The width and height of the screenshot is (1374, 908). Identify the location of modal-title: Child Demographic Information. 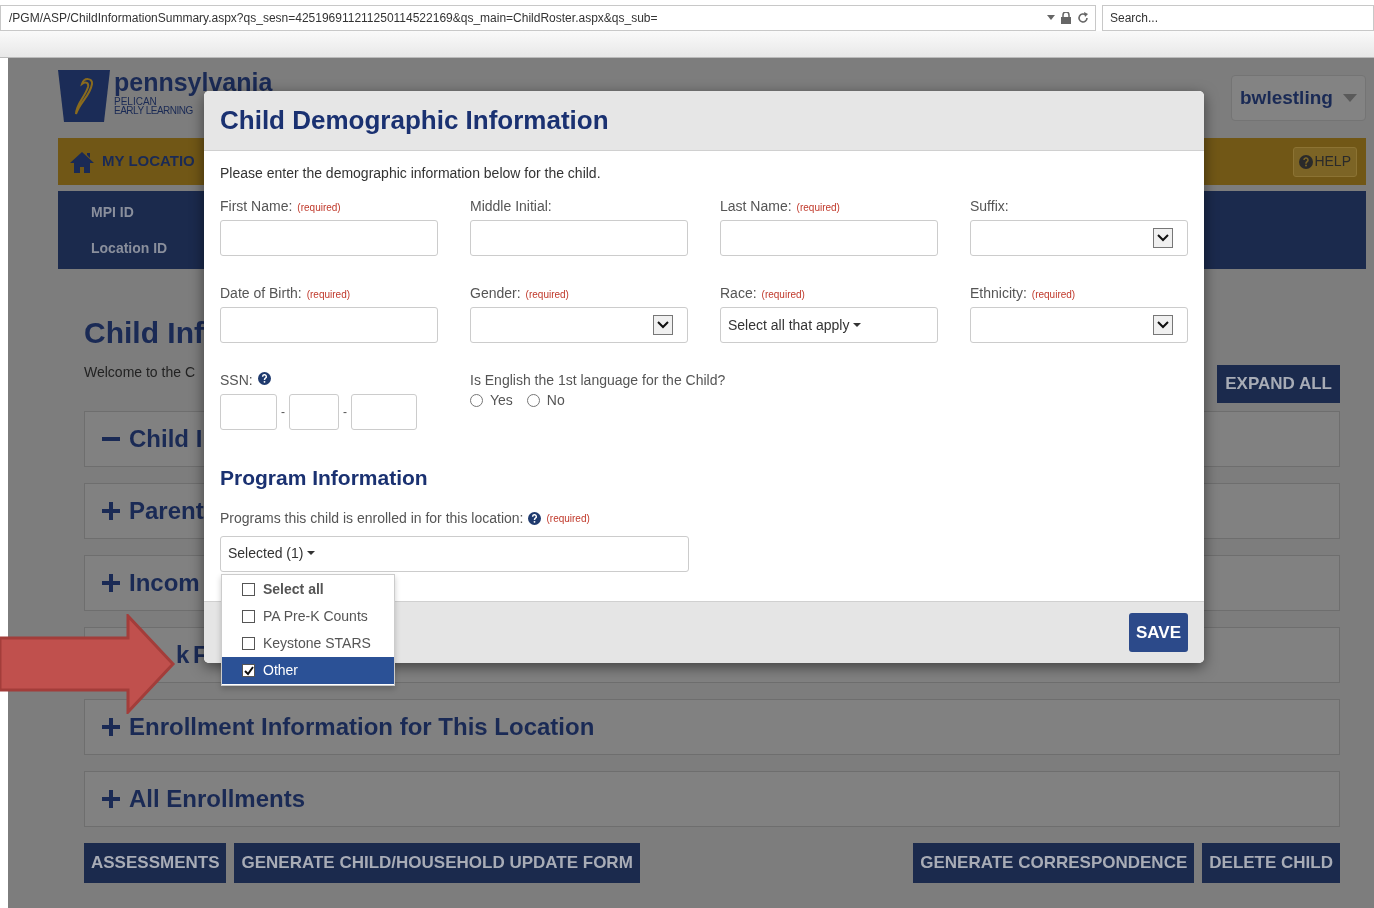
(414, 120).